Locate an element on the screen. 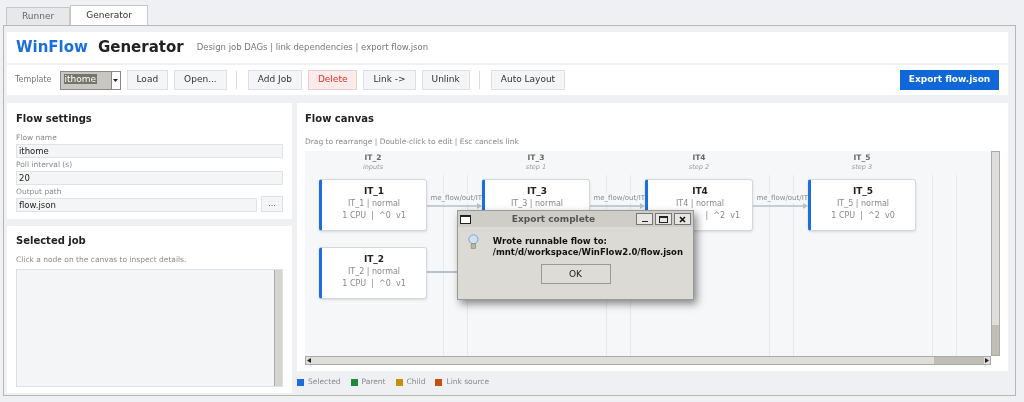 The width and height of the screenshot is (1024, 402). maximize-icon is located at coordinates (663, 219).